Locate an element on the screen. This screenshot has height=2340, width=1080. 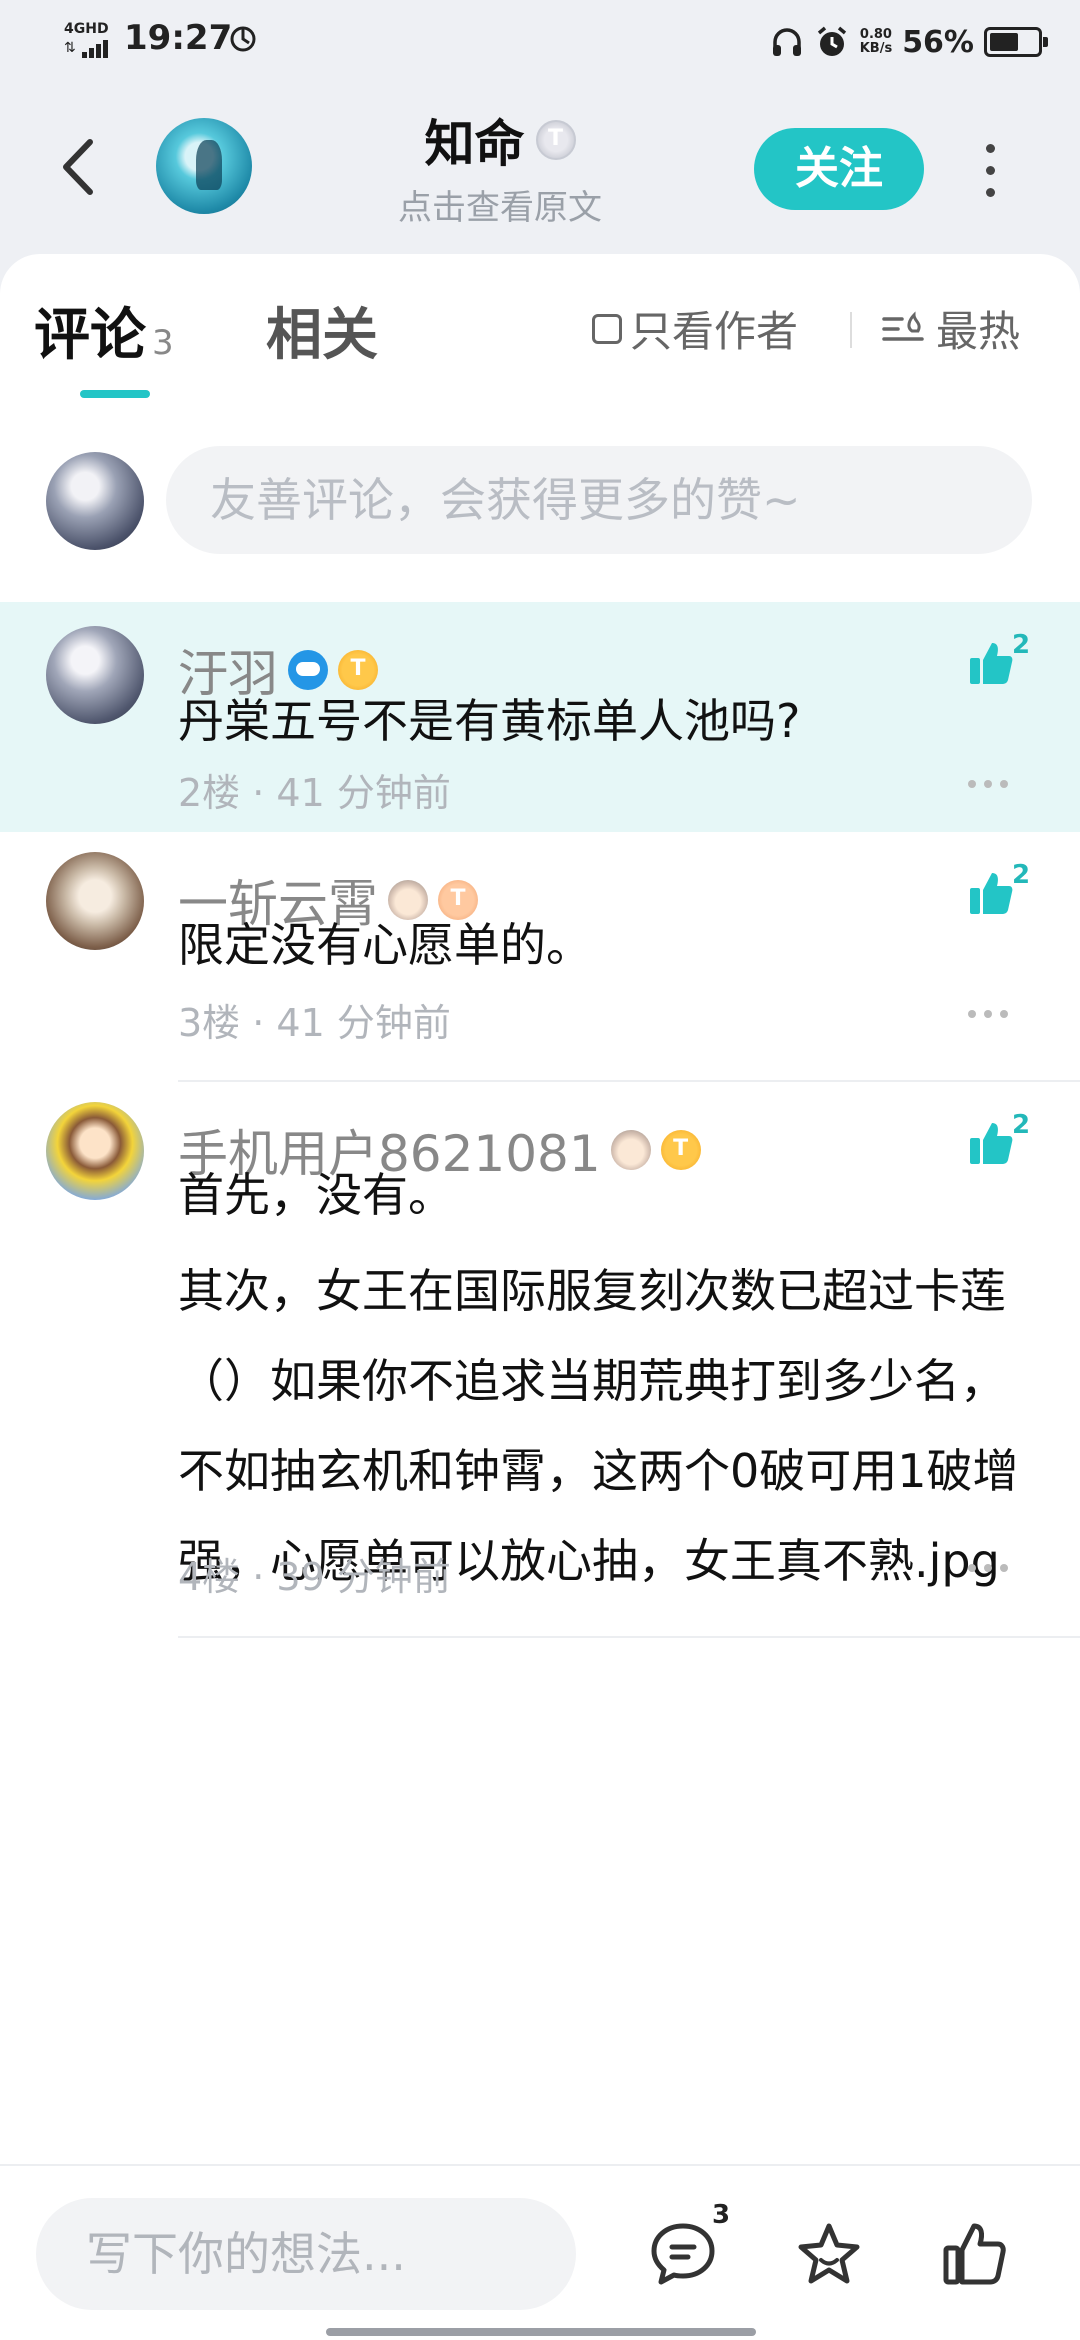
comment-item: 一斩云霄 T 2 限定没有心愿单的。 3楼 · 41 分钟前 is located at coordinates (540, 957).